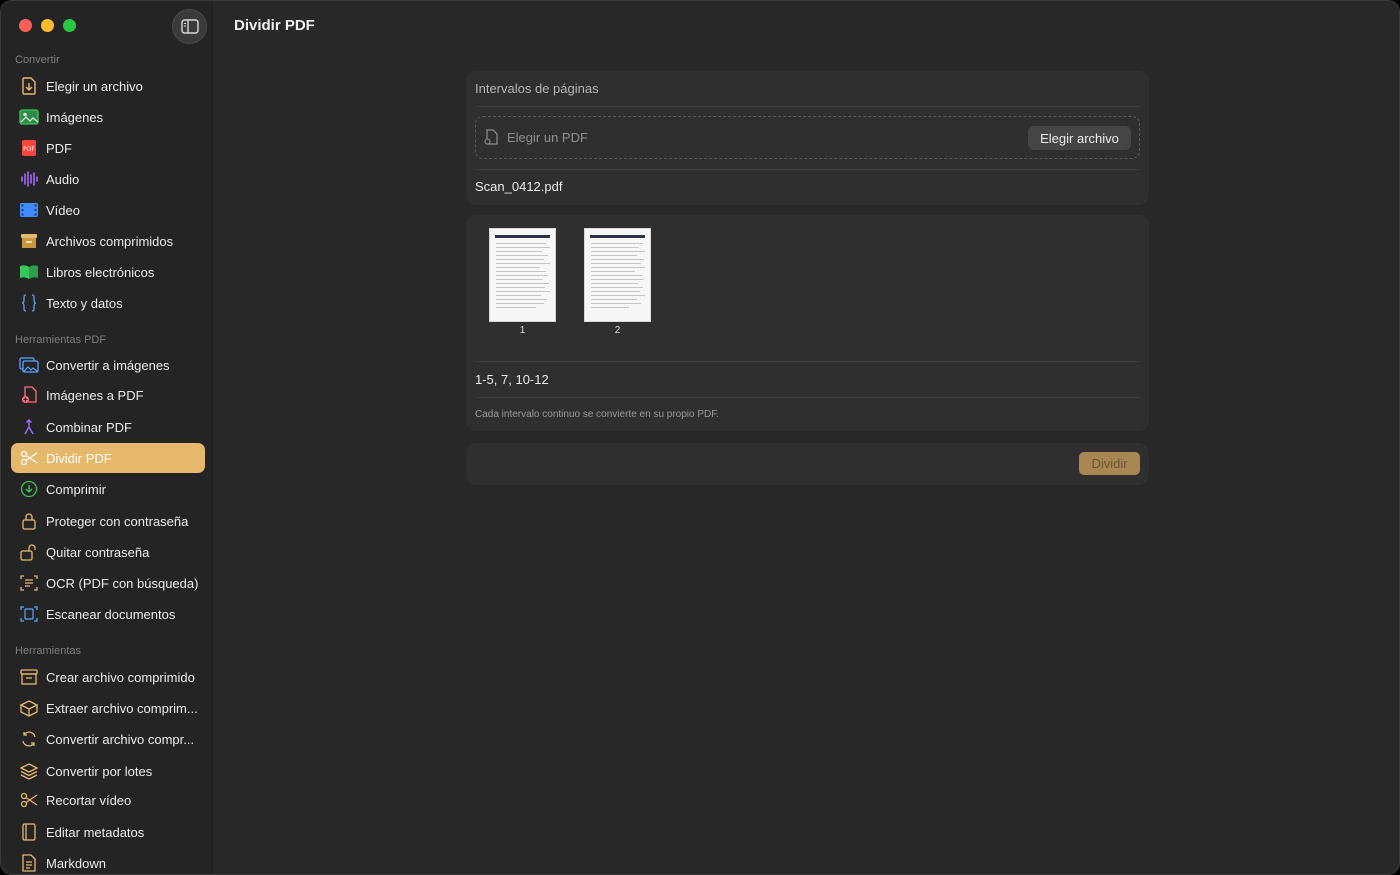 Image resolution: width=1400 pixels, height=875 pixels. Describe the element at coordinates (29, 272) in the screenshot. I see `book-icon` at that location.